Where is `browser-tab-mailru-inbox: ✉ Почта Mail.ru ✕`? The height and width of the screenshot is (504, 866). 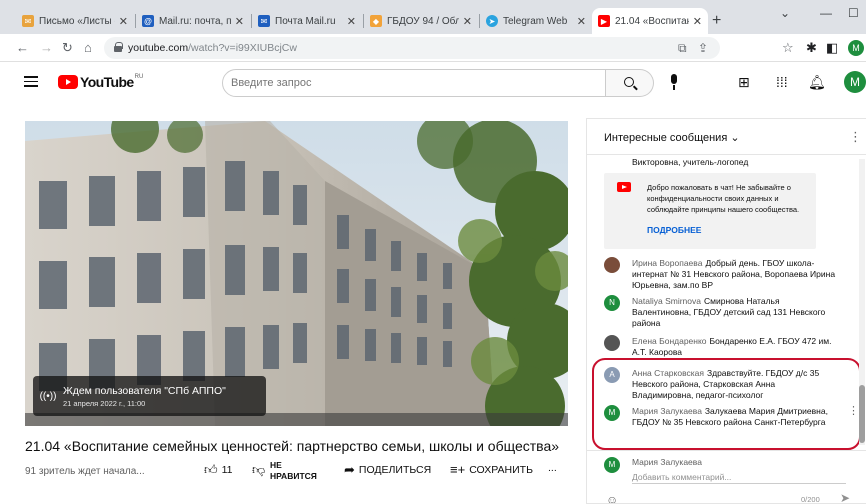
browser-tab-mailru-inbox: ✉ Почта Mail.ru ✕ is located at coordinates (307, 21).